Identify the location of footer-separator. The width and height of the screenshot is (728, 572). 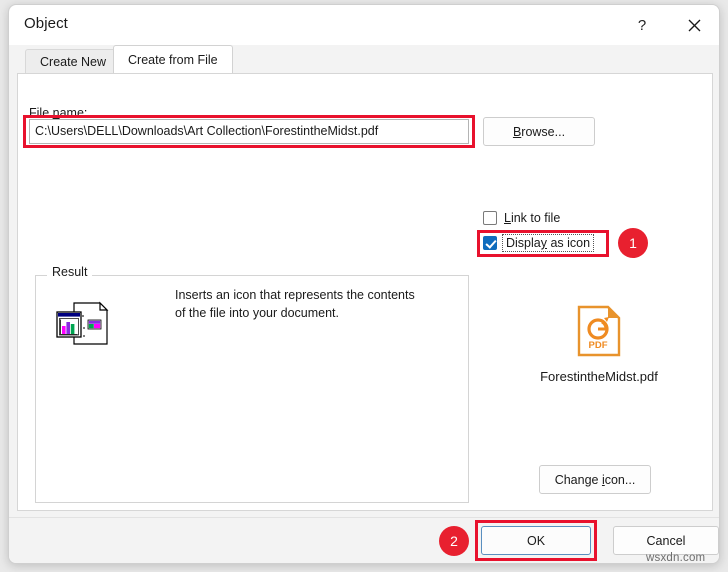
(364, 517).